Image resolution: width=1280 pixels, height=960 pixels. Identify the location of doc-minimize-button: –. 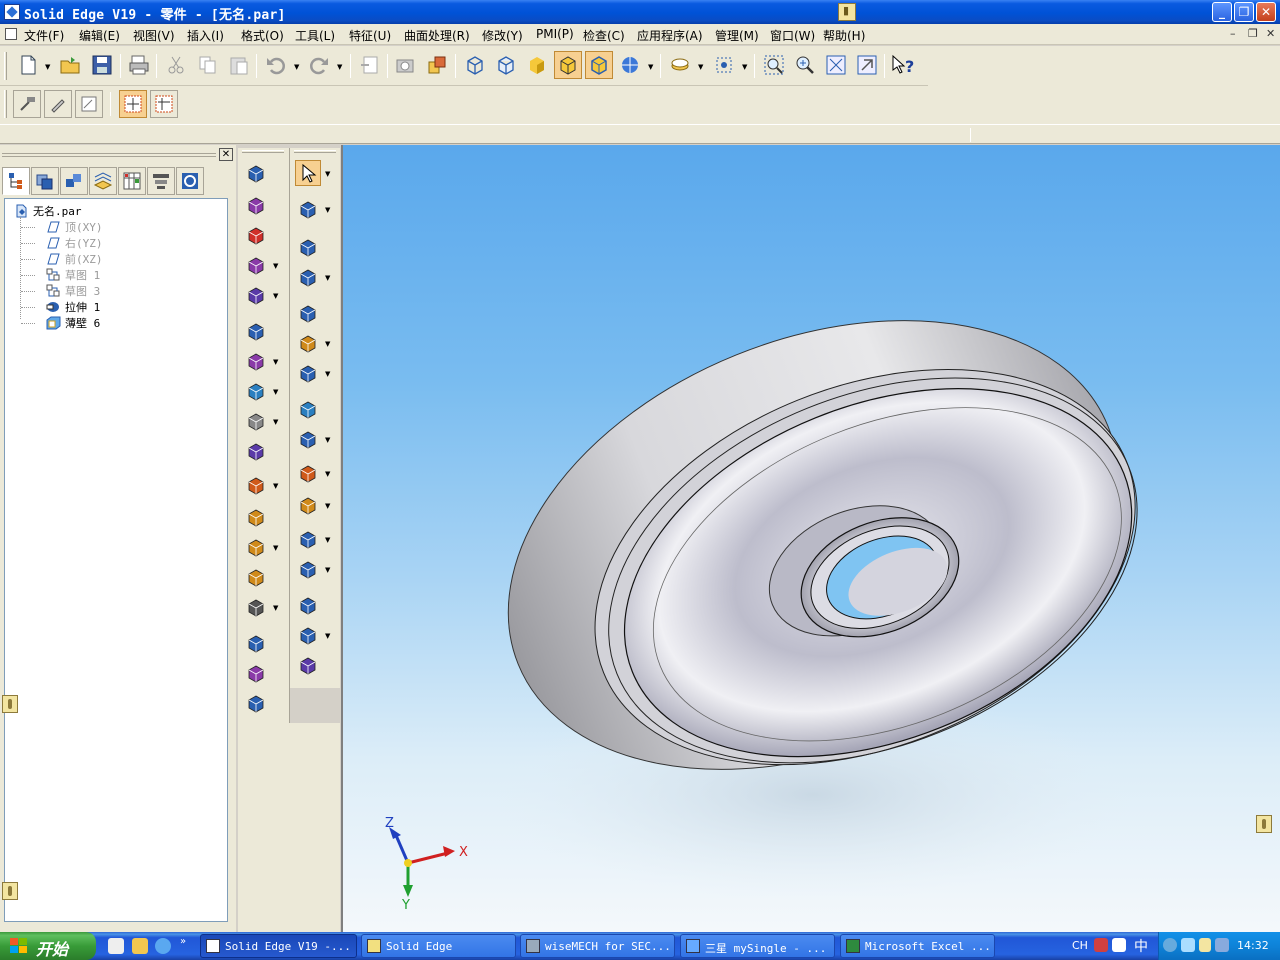
(1233, 33).